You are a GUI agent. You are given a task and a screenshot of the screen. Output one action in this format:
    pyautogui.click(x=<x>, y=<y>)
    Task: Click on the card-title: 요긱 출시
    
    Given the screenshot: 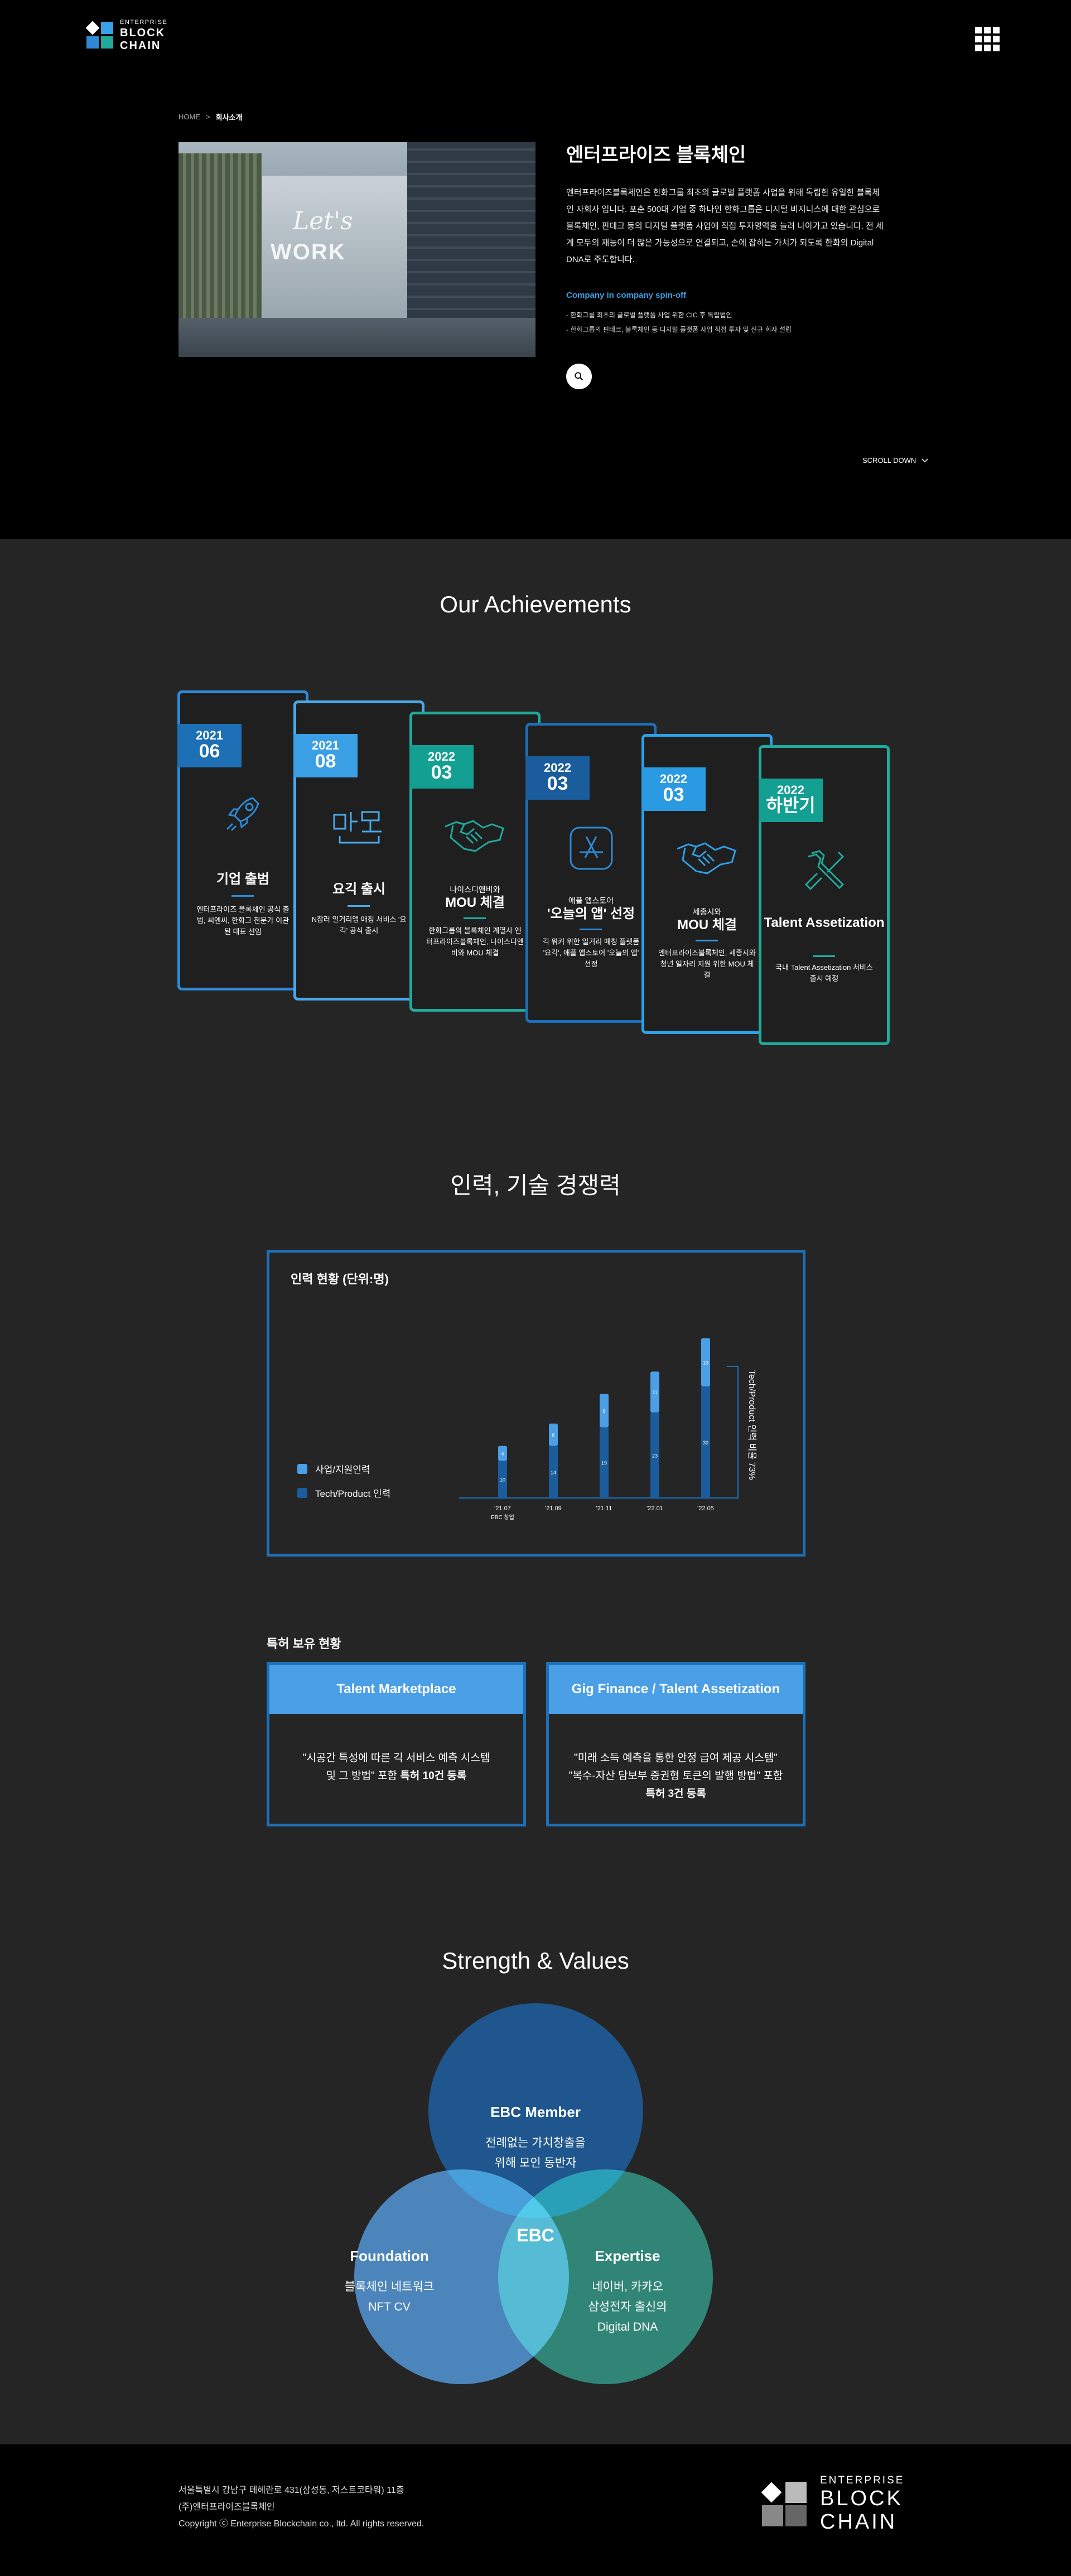 What is the action you would take?
    pyautogui.click(x=358, y=890)
    